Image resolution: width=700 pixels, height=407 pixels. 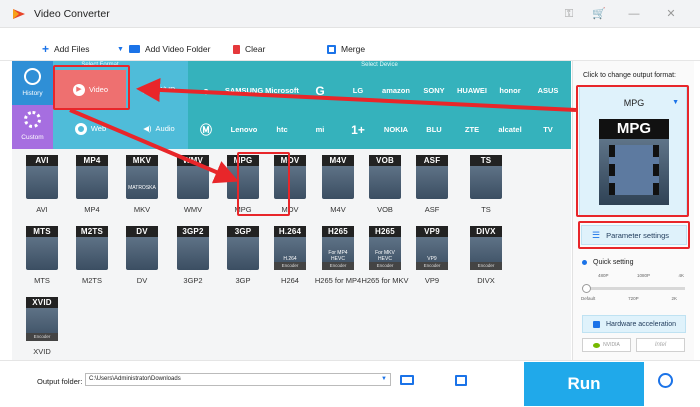 What do you see at coordinates (356, 94) in the screenshot?
I see `arrow-to-video-category` at bounding box center [356, 94].